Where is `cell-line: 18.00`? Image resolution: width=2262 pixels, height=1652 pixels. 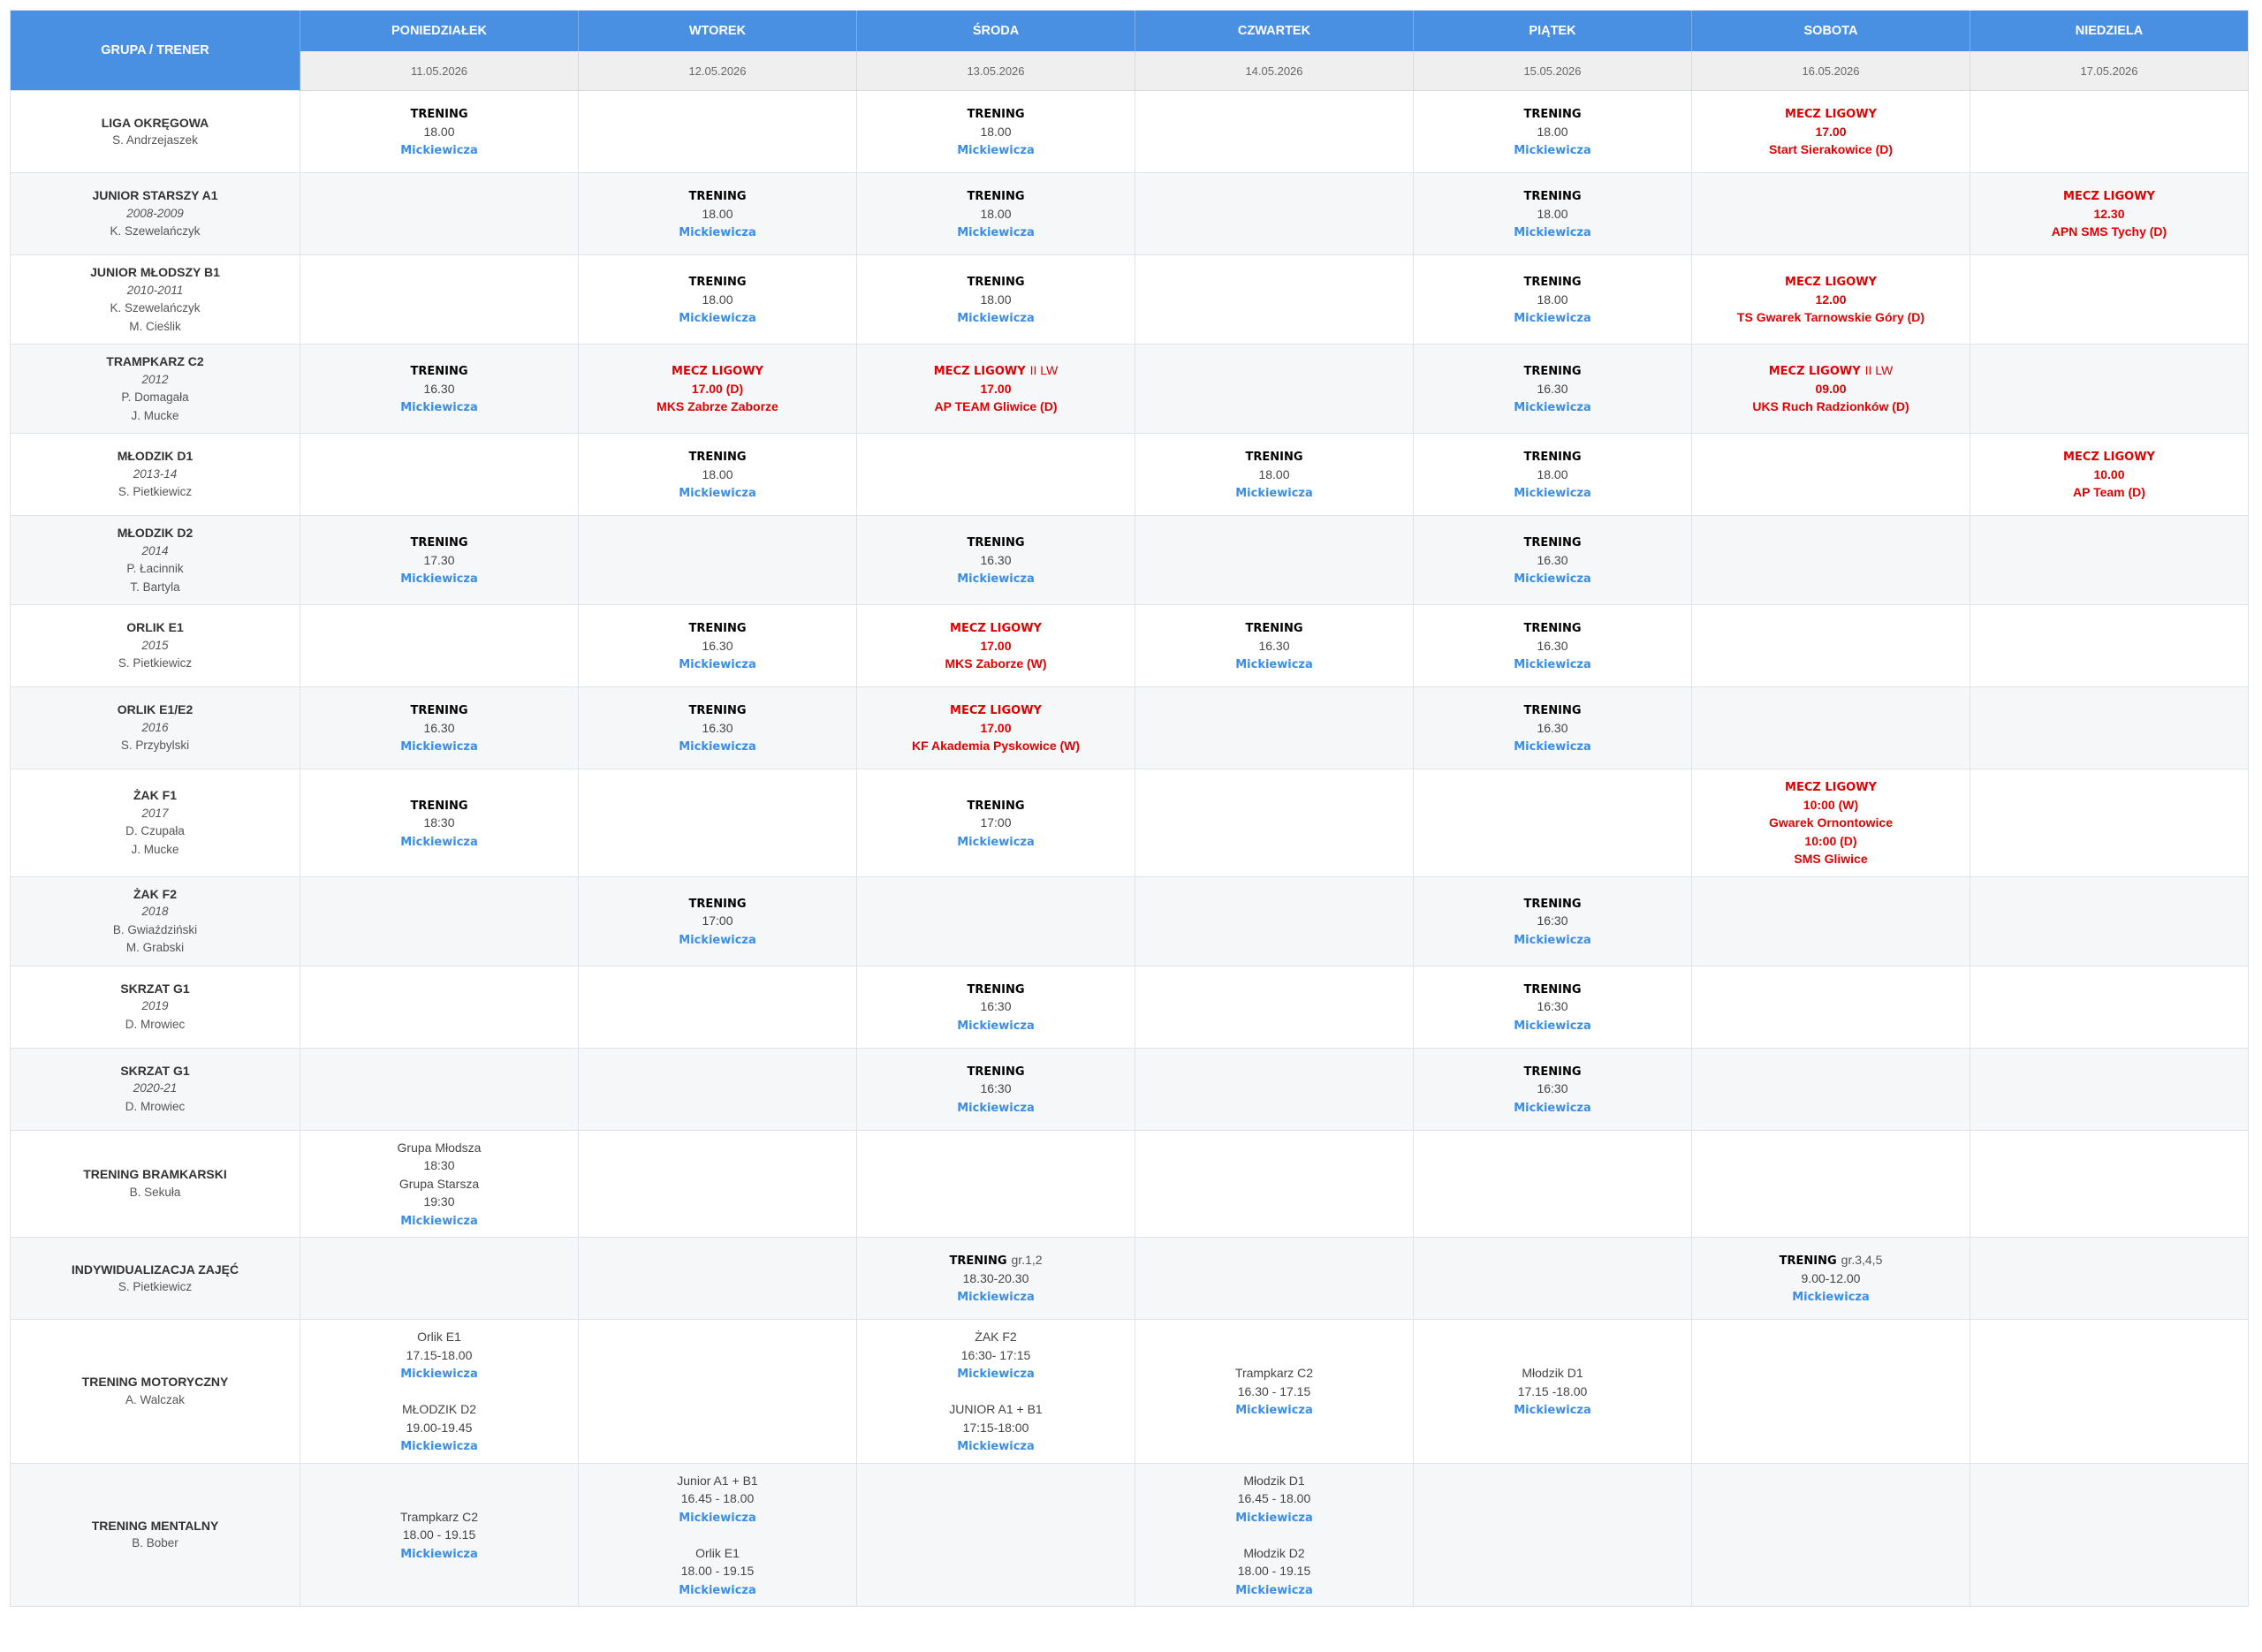
cell-line: 18.00 is located at coordinates (1552, 300).